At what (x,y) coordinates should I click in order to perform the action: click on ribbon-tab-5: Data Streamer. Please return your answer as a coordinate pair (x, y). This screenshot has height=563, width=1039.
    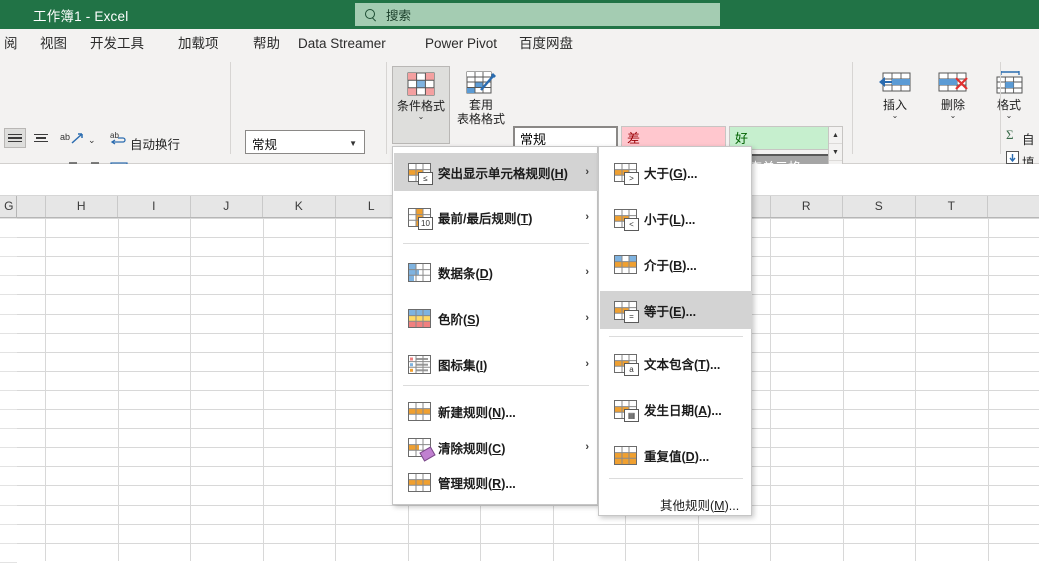
    Looking at the image, I should click on (342, 43).